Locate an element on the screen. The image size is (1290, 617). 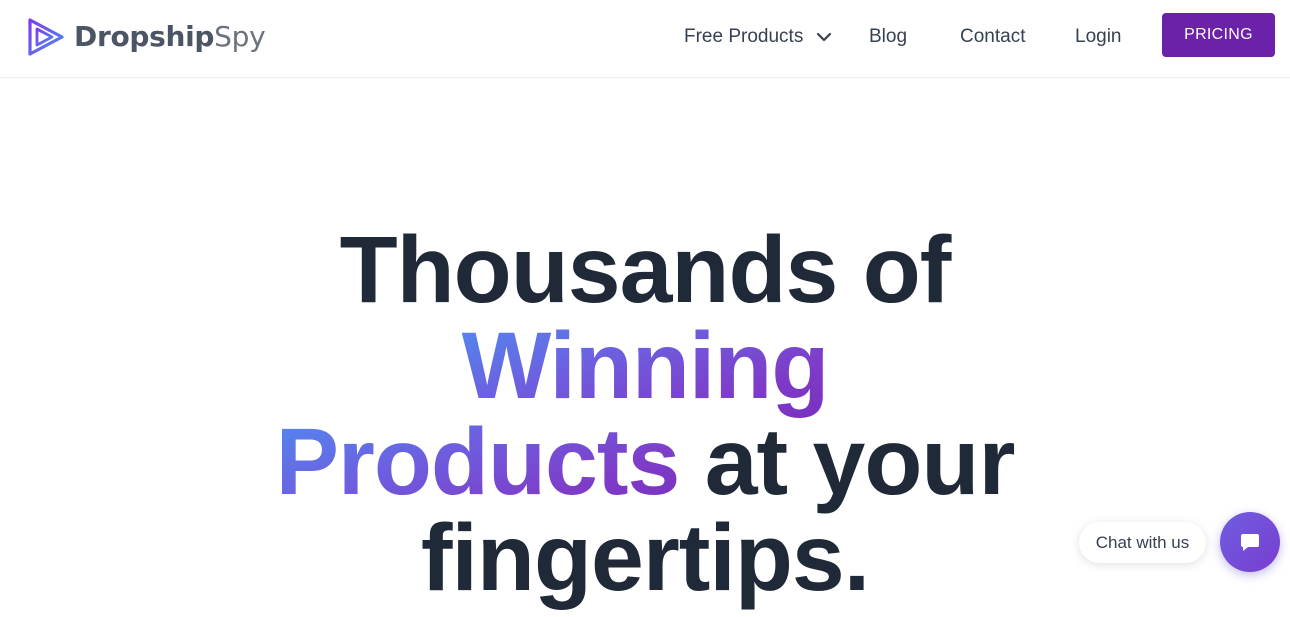
logo: DropshipSpy is located at coordinates (146, 37).